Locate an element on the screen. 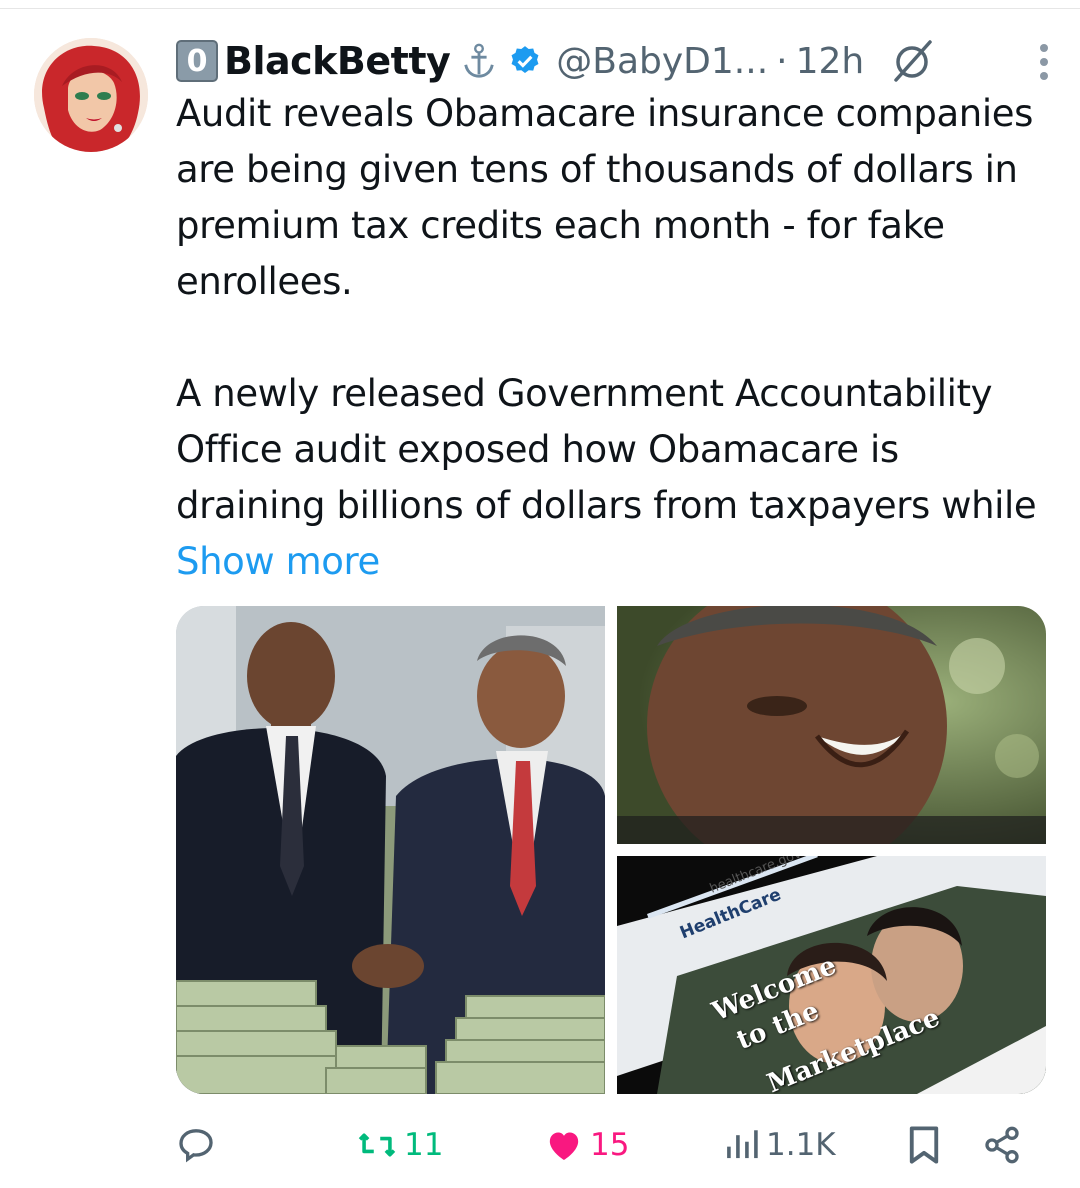  image-smiling-man is located at coordinates (831, 725).